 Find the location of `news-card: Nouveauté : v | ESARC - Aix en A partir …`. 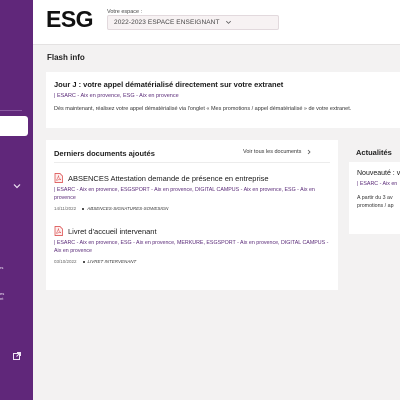

news-card: Nouveauté : v | ESARC - Aix en A partir … is located at coordinates (374, 198).